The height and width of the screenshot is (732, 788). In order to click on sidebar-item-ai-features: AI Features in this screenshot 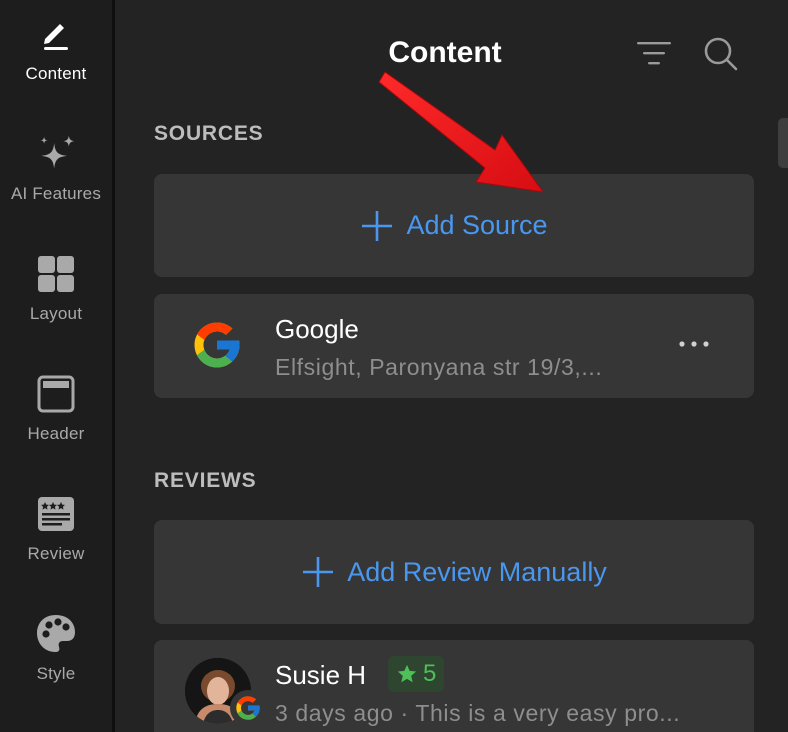, I will do `click(56, 170)`.